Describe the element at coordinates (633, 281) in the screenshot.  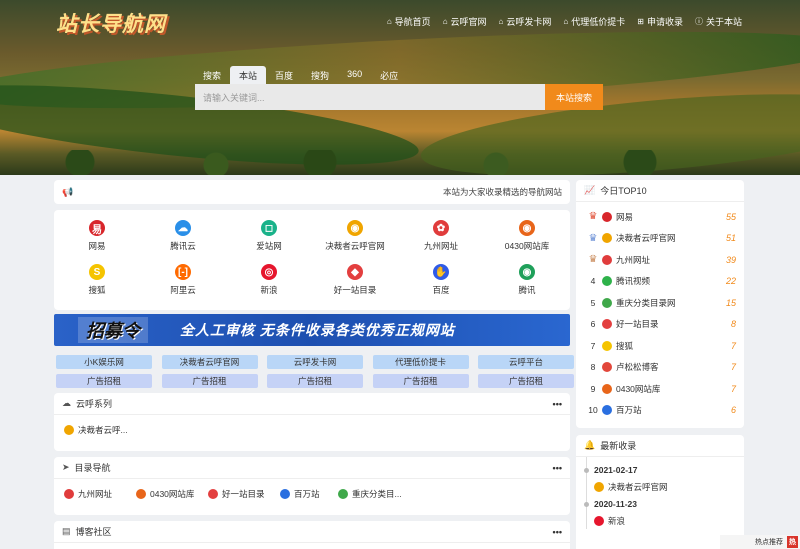
I see `rank-site-name: 腾讯视频` at that location.